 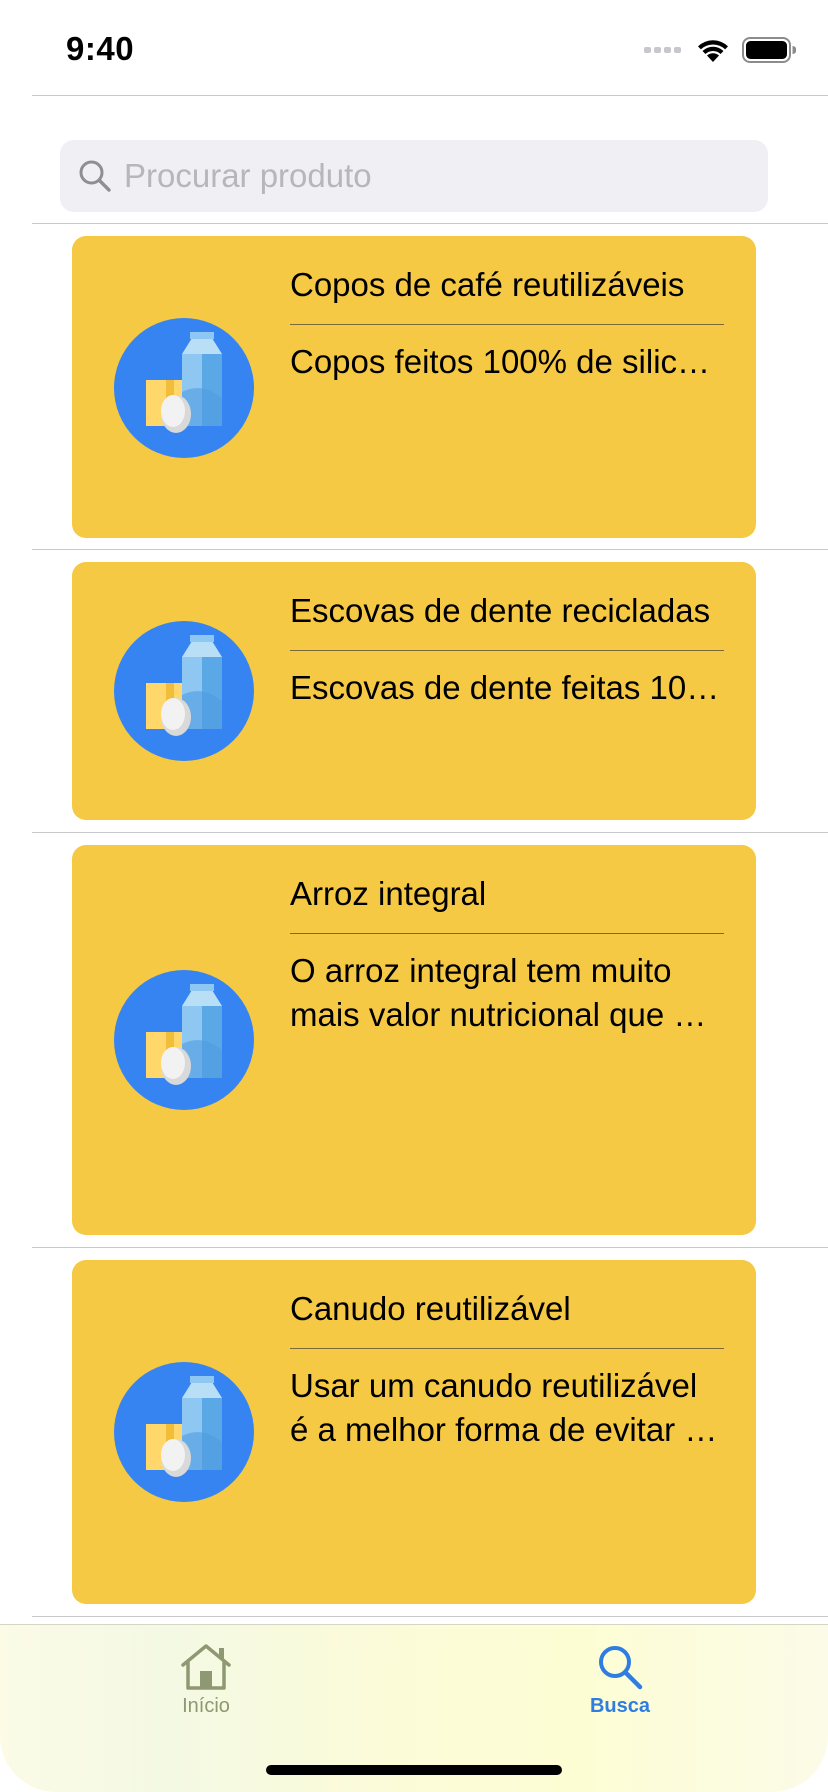 I want to click on cellular-signal-icon, so click(x=662, y=50).